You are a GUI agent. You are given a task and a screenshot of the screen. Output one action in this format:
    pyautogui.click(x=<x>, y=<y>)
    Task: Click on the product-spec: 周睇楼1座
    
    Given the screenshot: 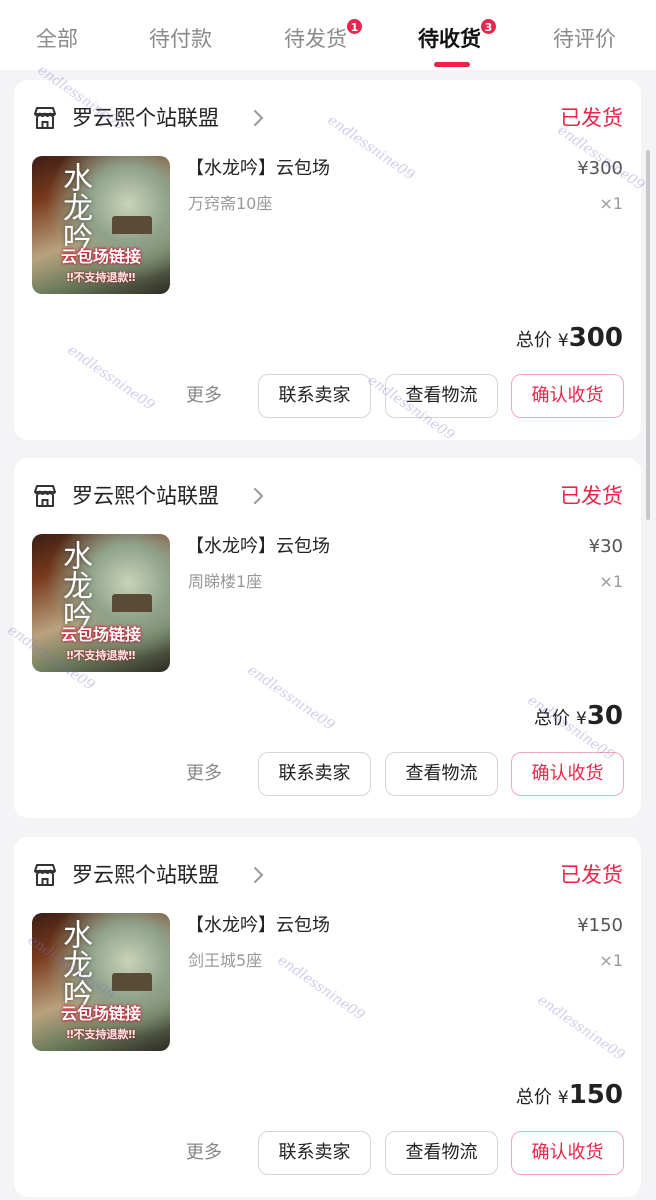 What is the action you would take?
    pyautogui.click(x=225, y=581)
    